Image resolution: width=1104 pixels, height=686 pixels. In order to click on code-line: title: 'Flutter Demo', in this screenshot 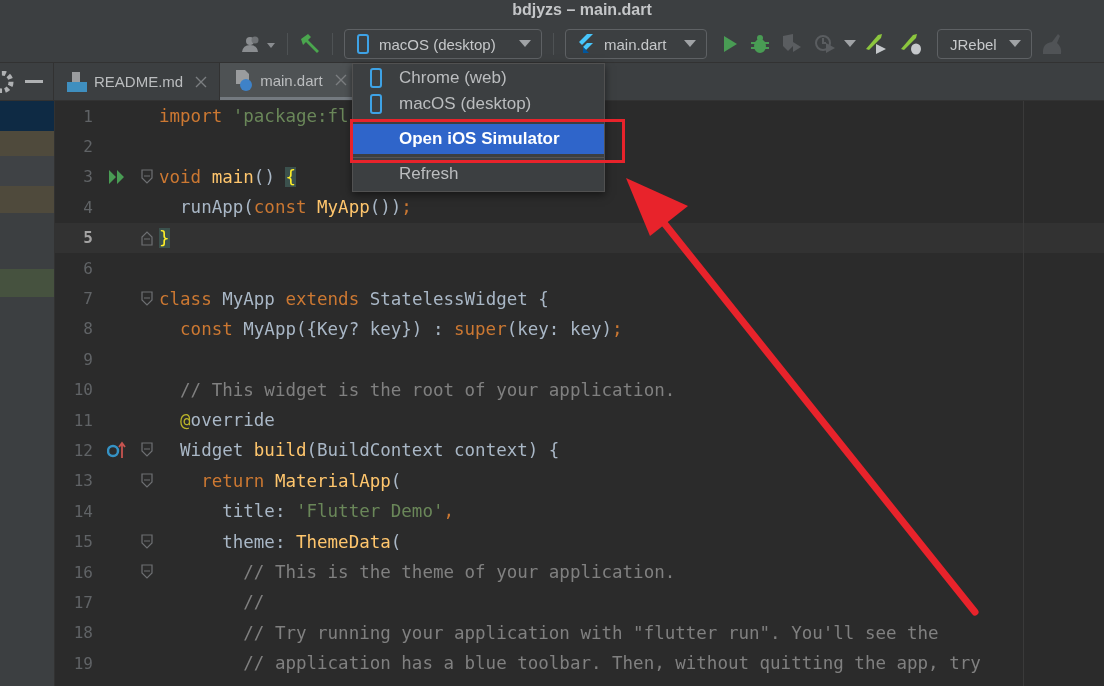, I will do `click(338, 511)`.